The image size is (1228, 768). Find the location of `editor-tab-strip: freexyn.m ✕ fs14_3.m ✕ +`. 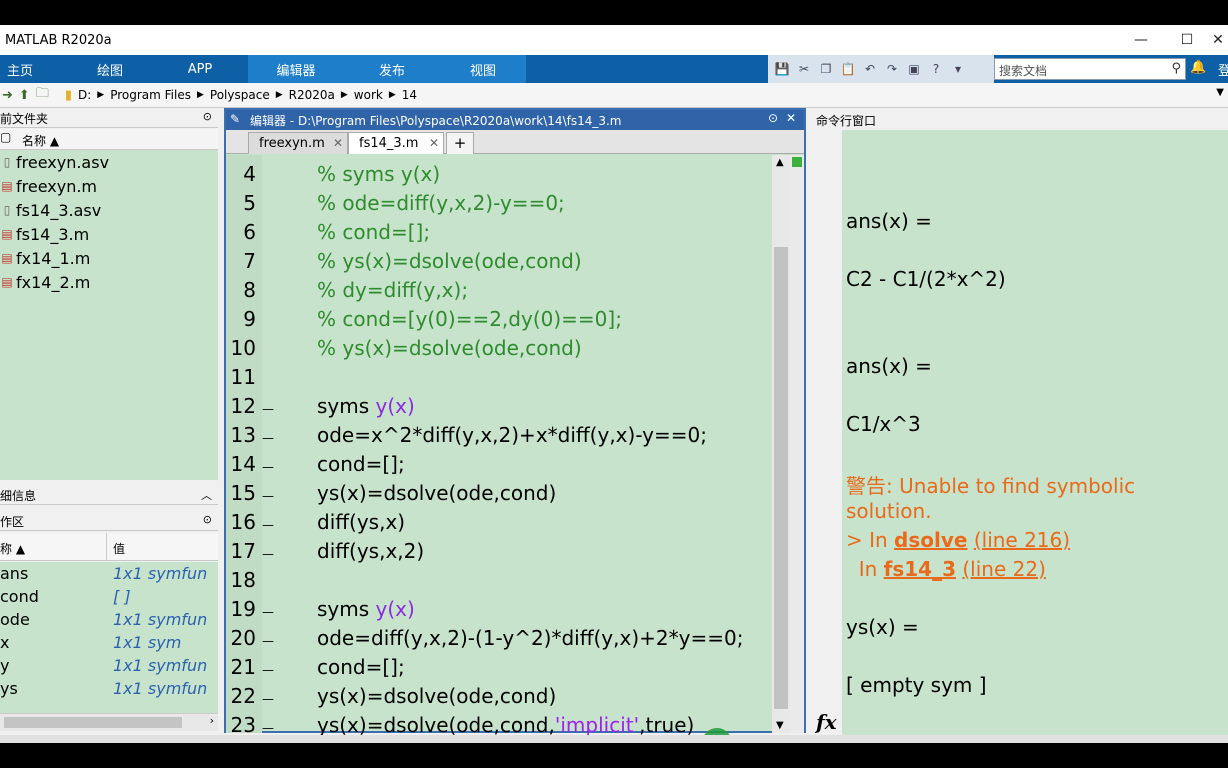

editor-tab-strip: freexyn.m ✕ fs14_3.m ✕ + is located at coordinates (515, 142).